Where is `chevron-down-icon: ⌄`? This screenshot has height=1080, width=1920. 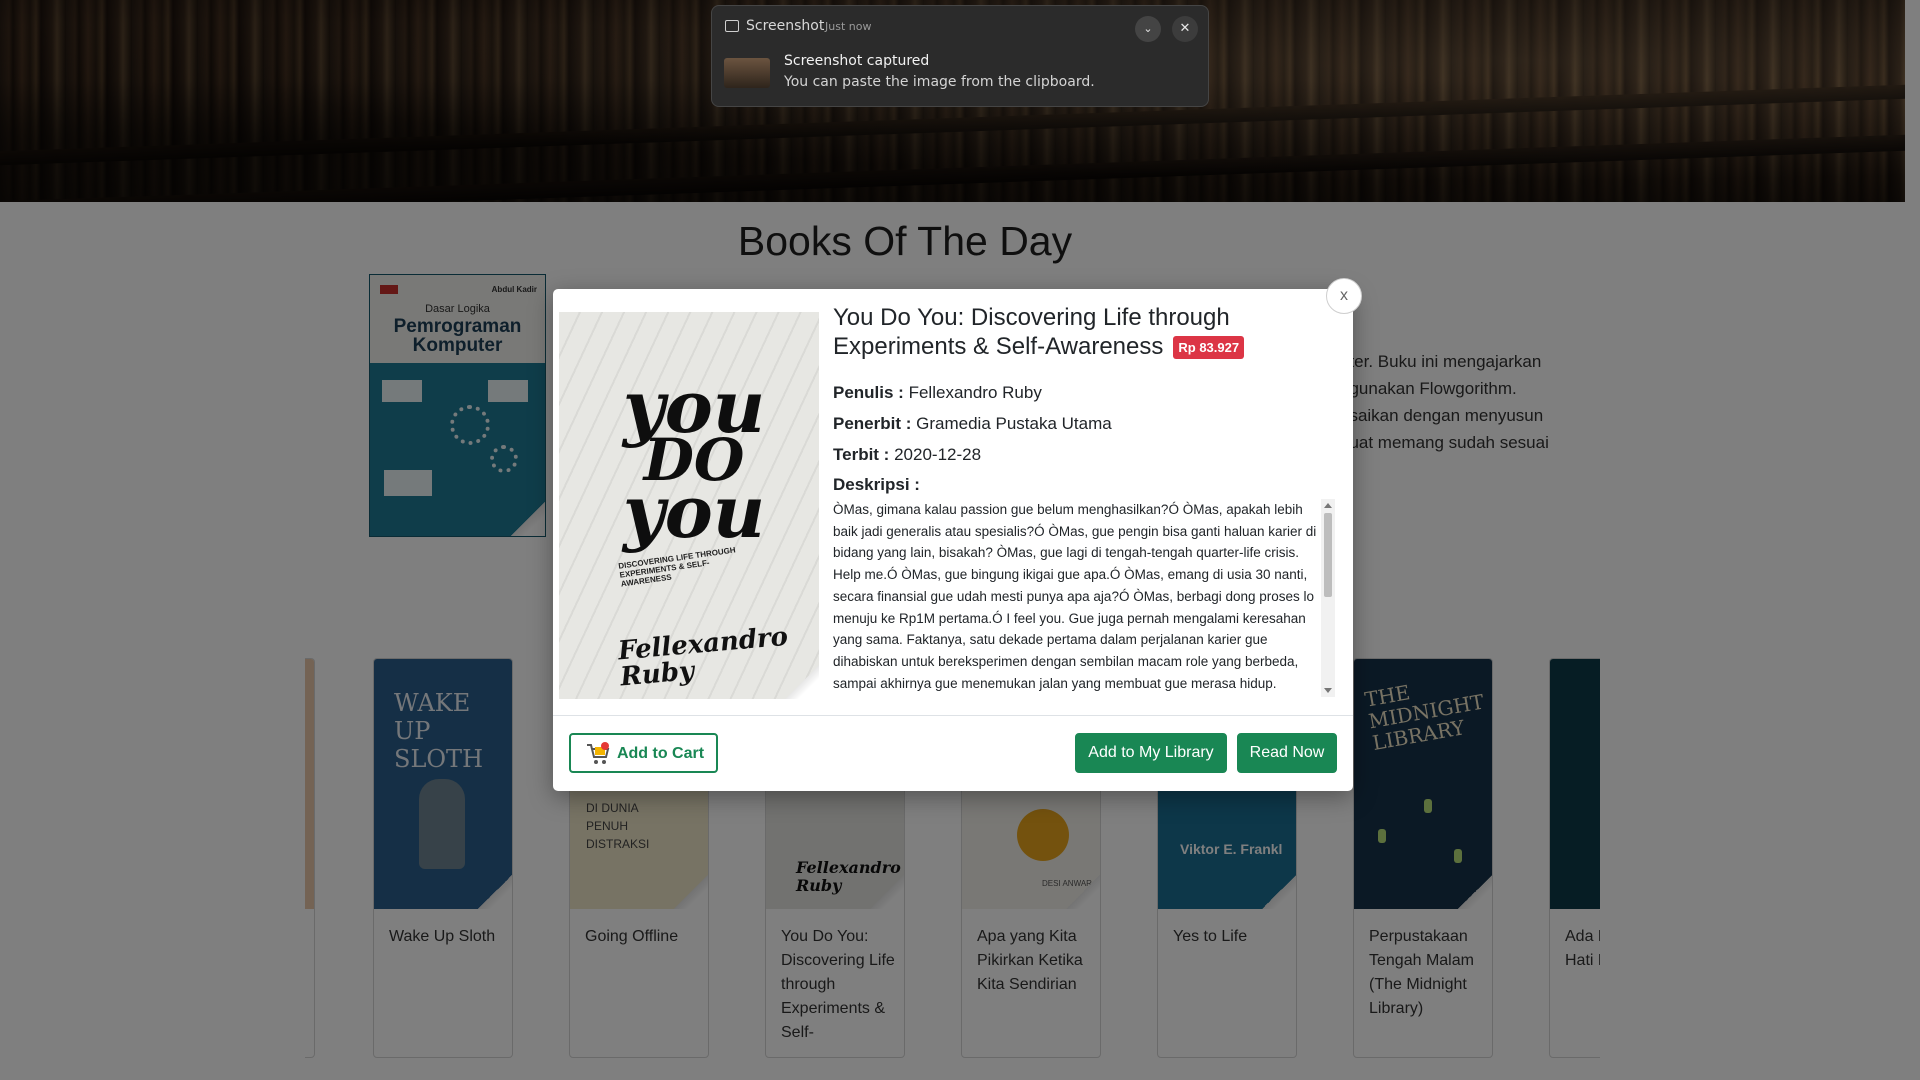 chevron-down-icon: ⌄ is located at coordinates (1148, 29).